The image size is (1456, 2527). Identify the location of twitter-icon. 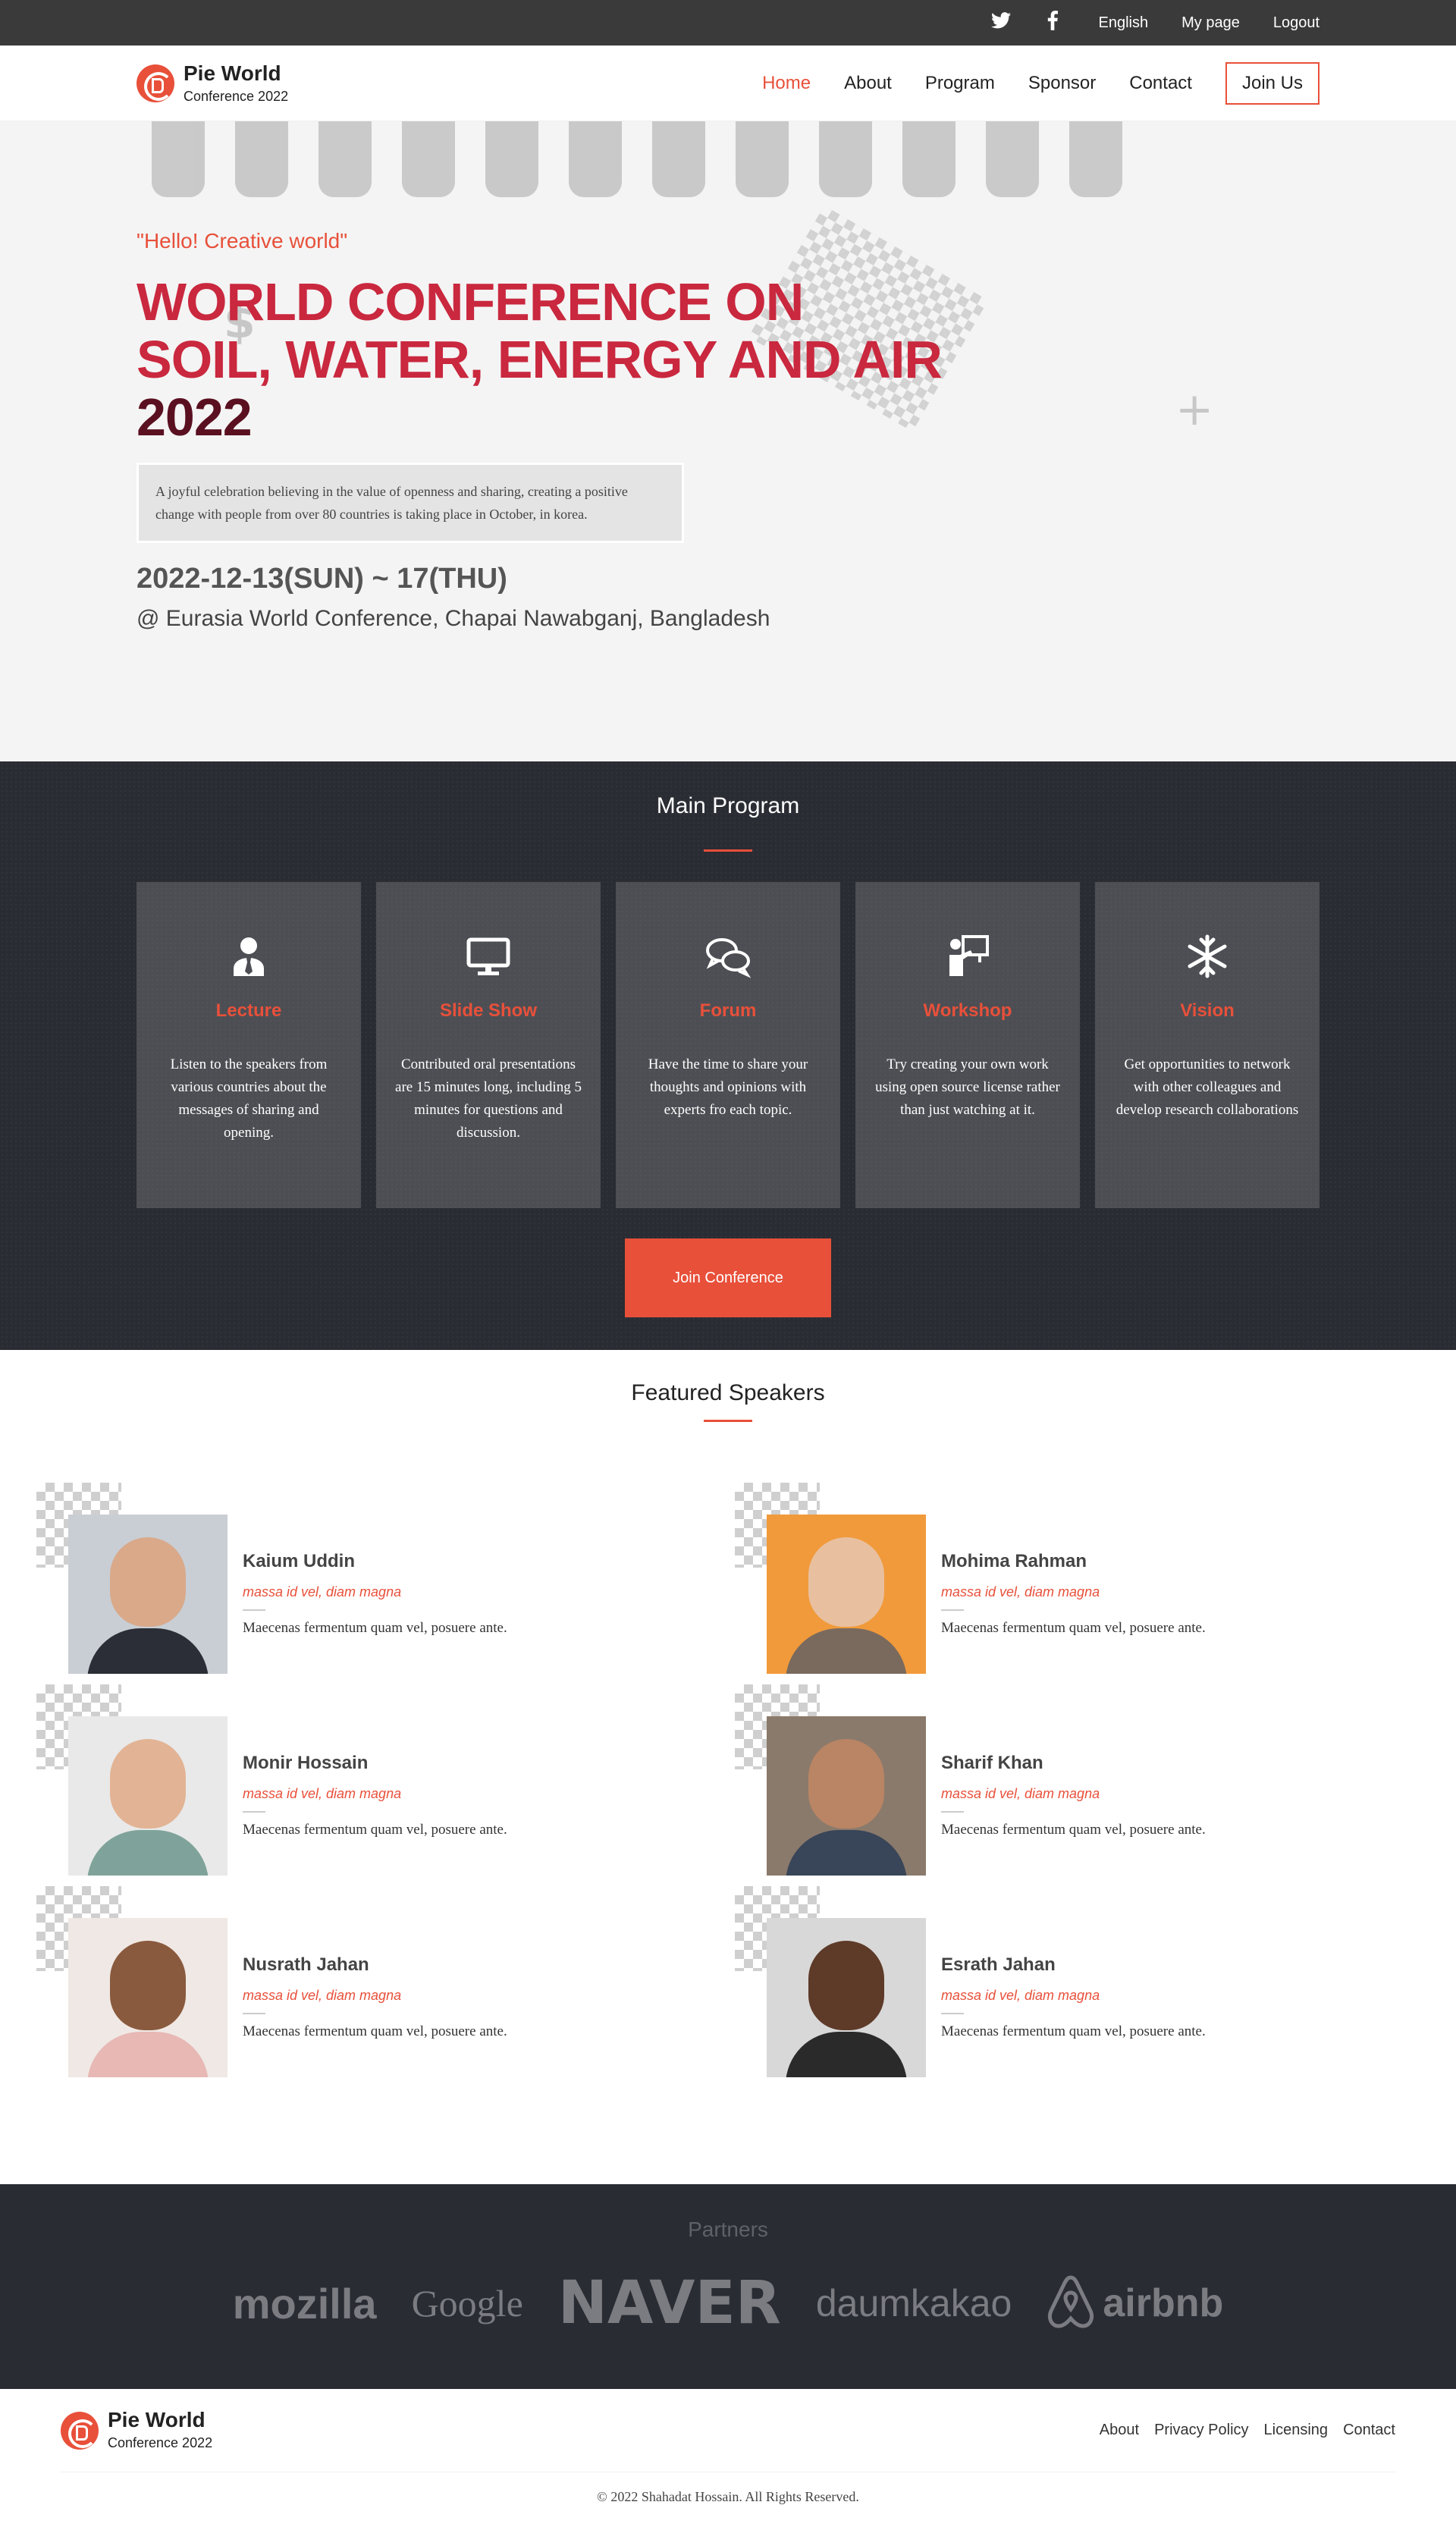
(1000, 22).